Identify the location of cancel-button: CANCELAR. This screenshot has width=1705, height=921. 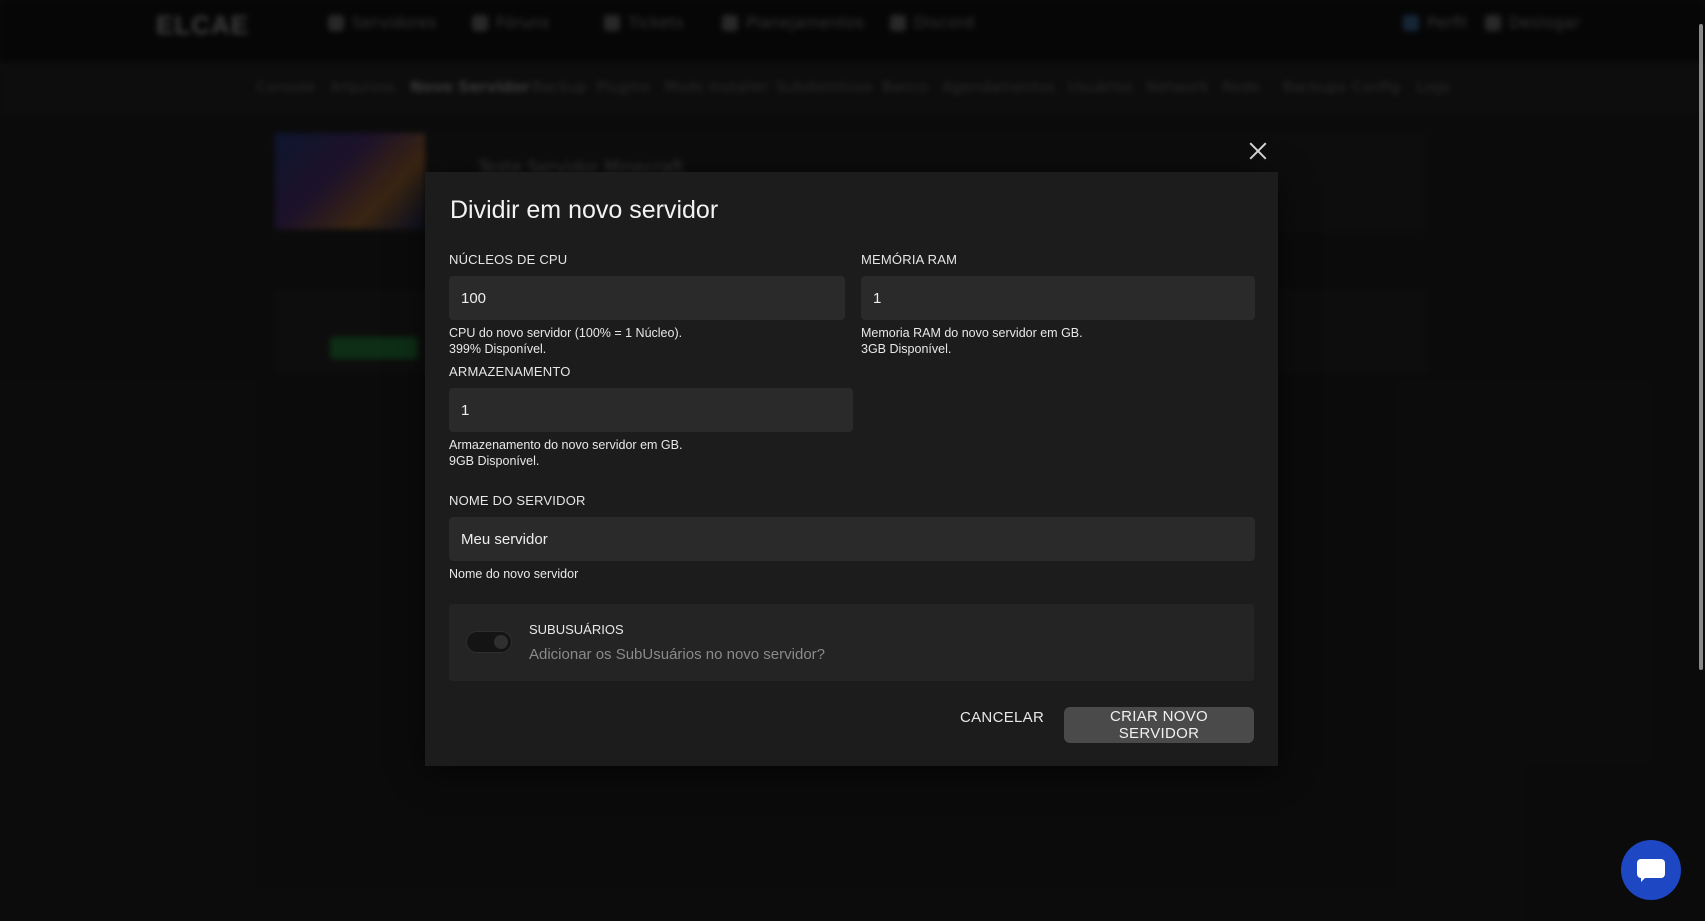
(999, 717).